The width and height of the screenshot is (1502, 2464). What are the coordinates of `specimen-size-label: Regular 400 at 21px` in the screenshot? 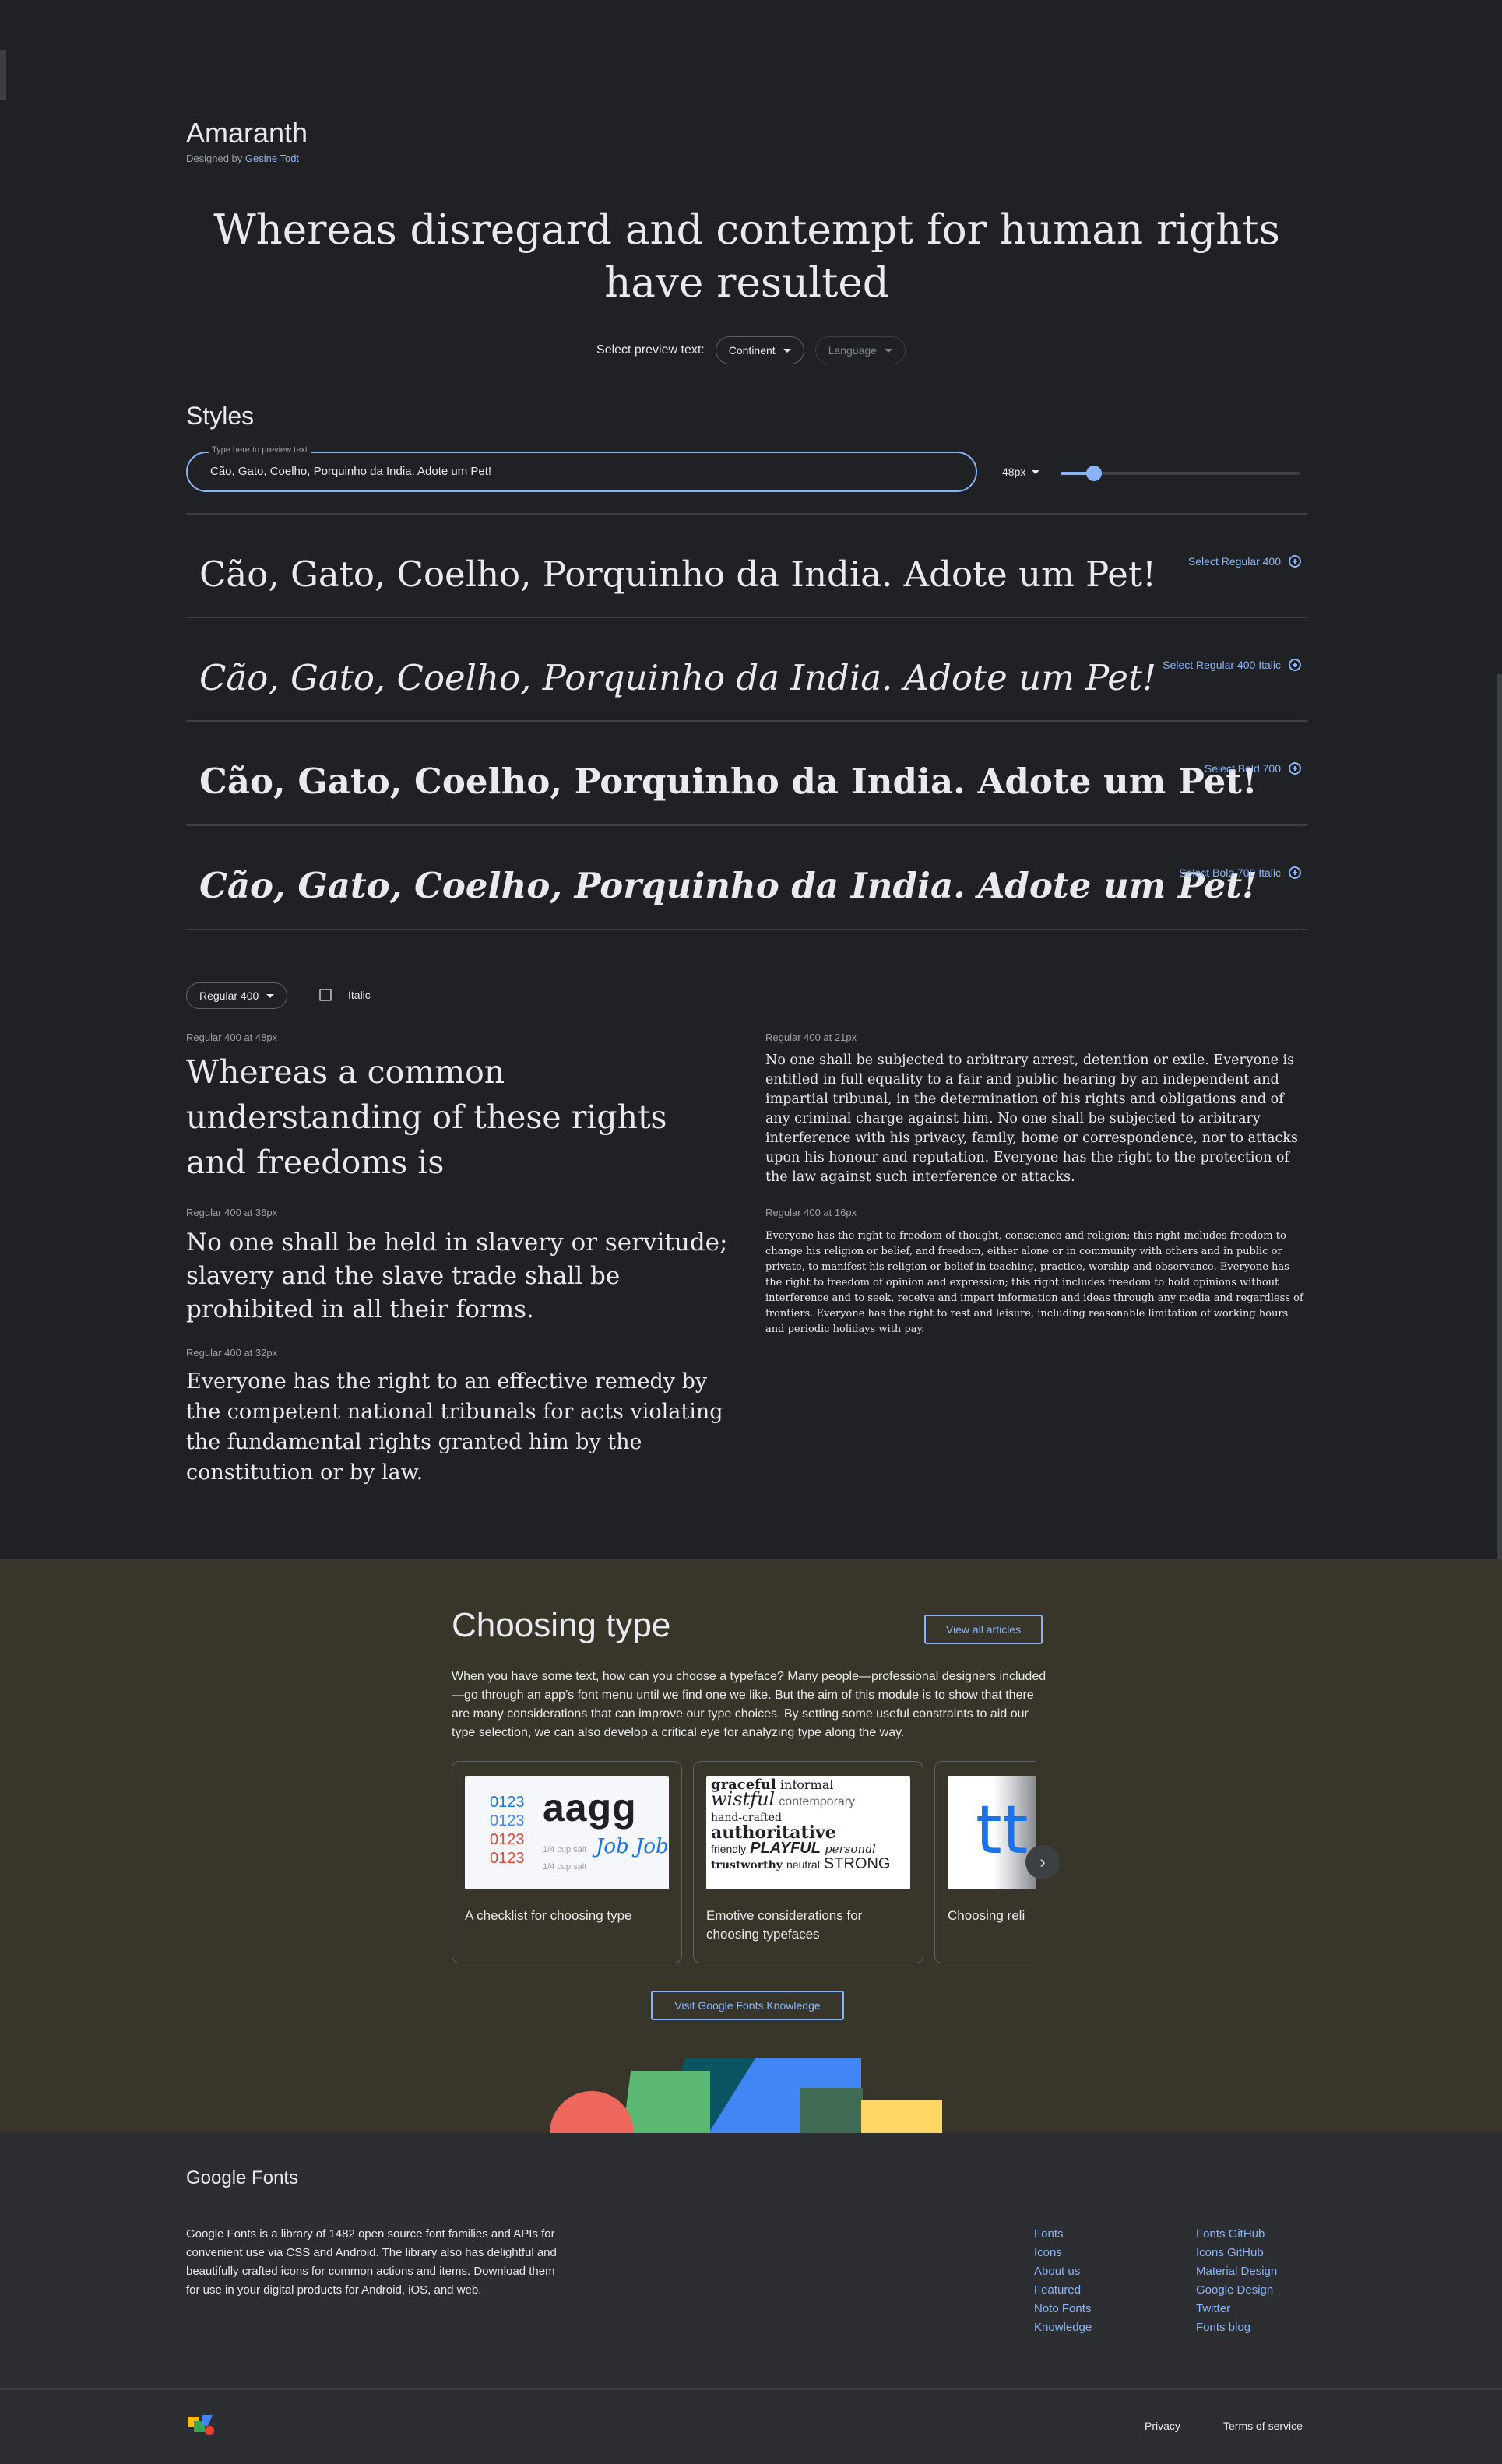 It's located at (811, 1038).